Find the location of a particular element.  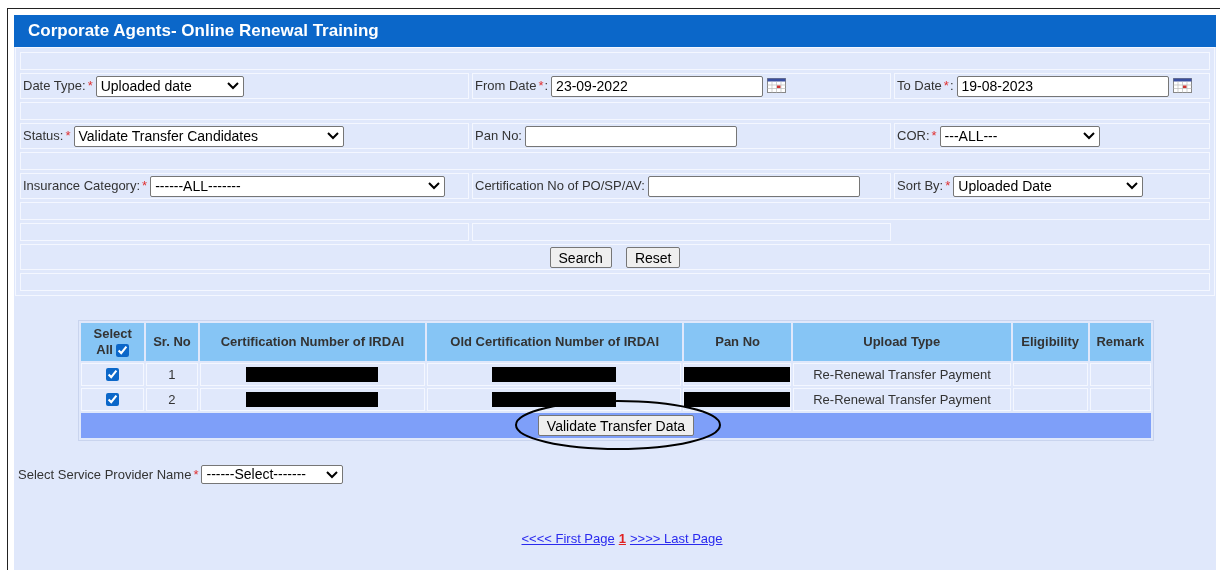

column-header: Certification Number of IRDAI is located at coordinates (312, 342).